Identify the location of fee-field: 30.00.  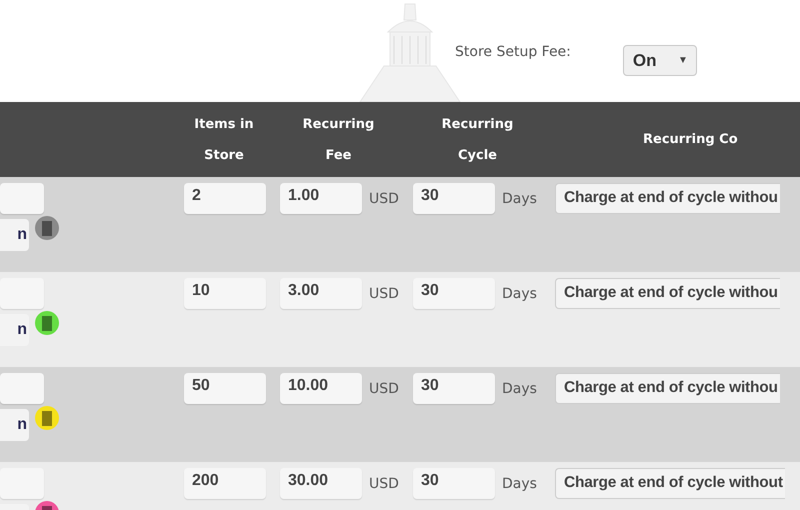
(321, 483).